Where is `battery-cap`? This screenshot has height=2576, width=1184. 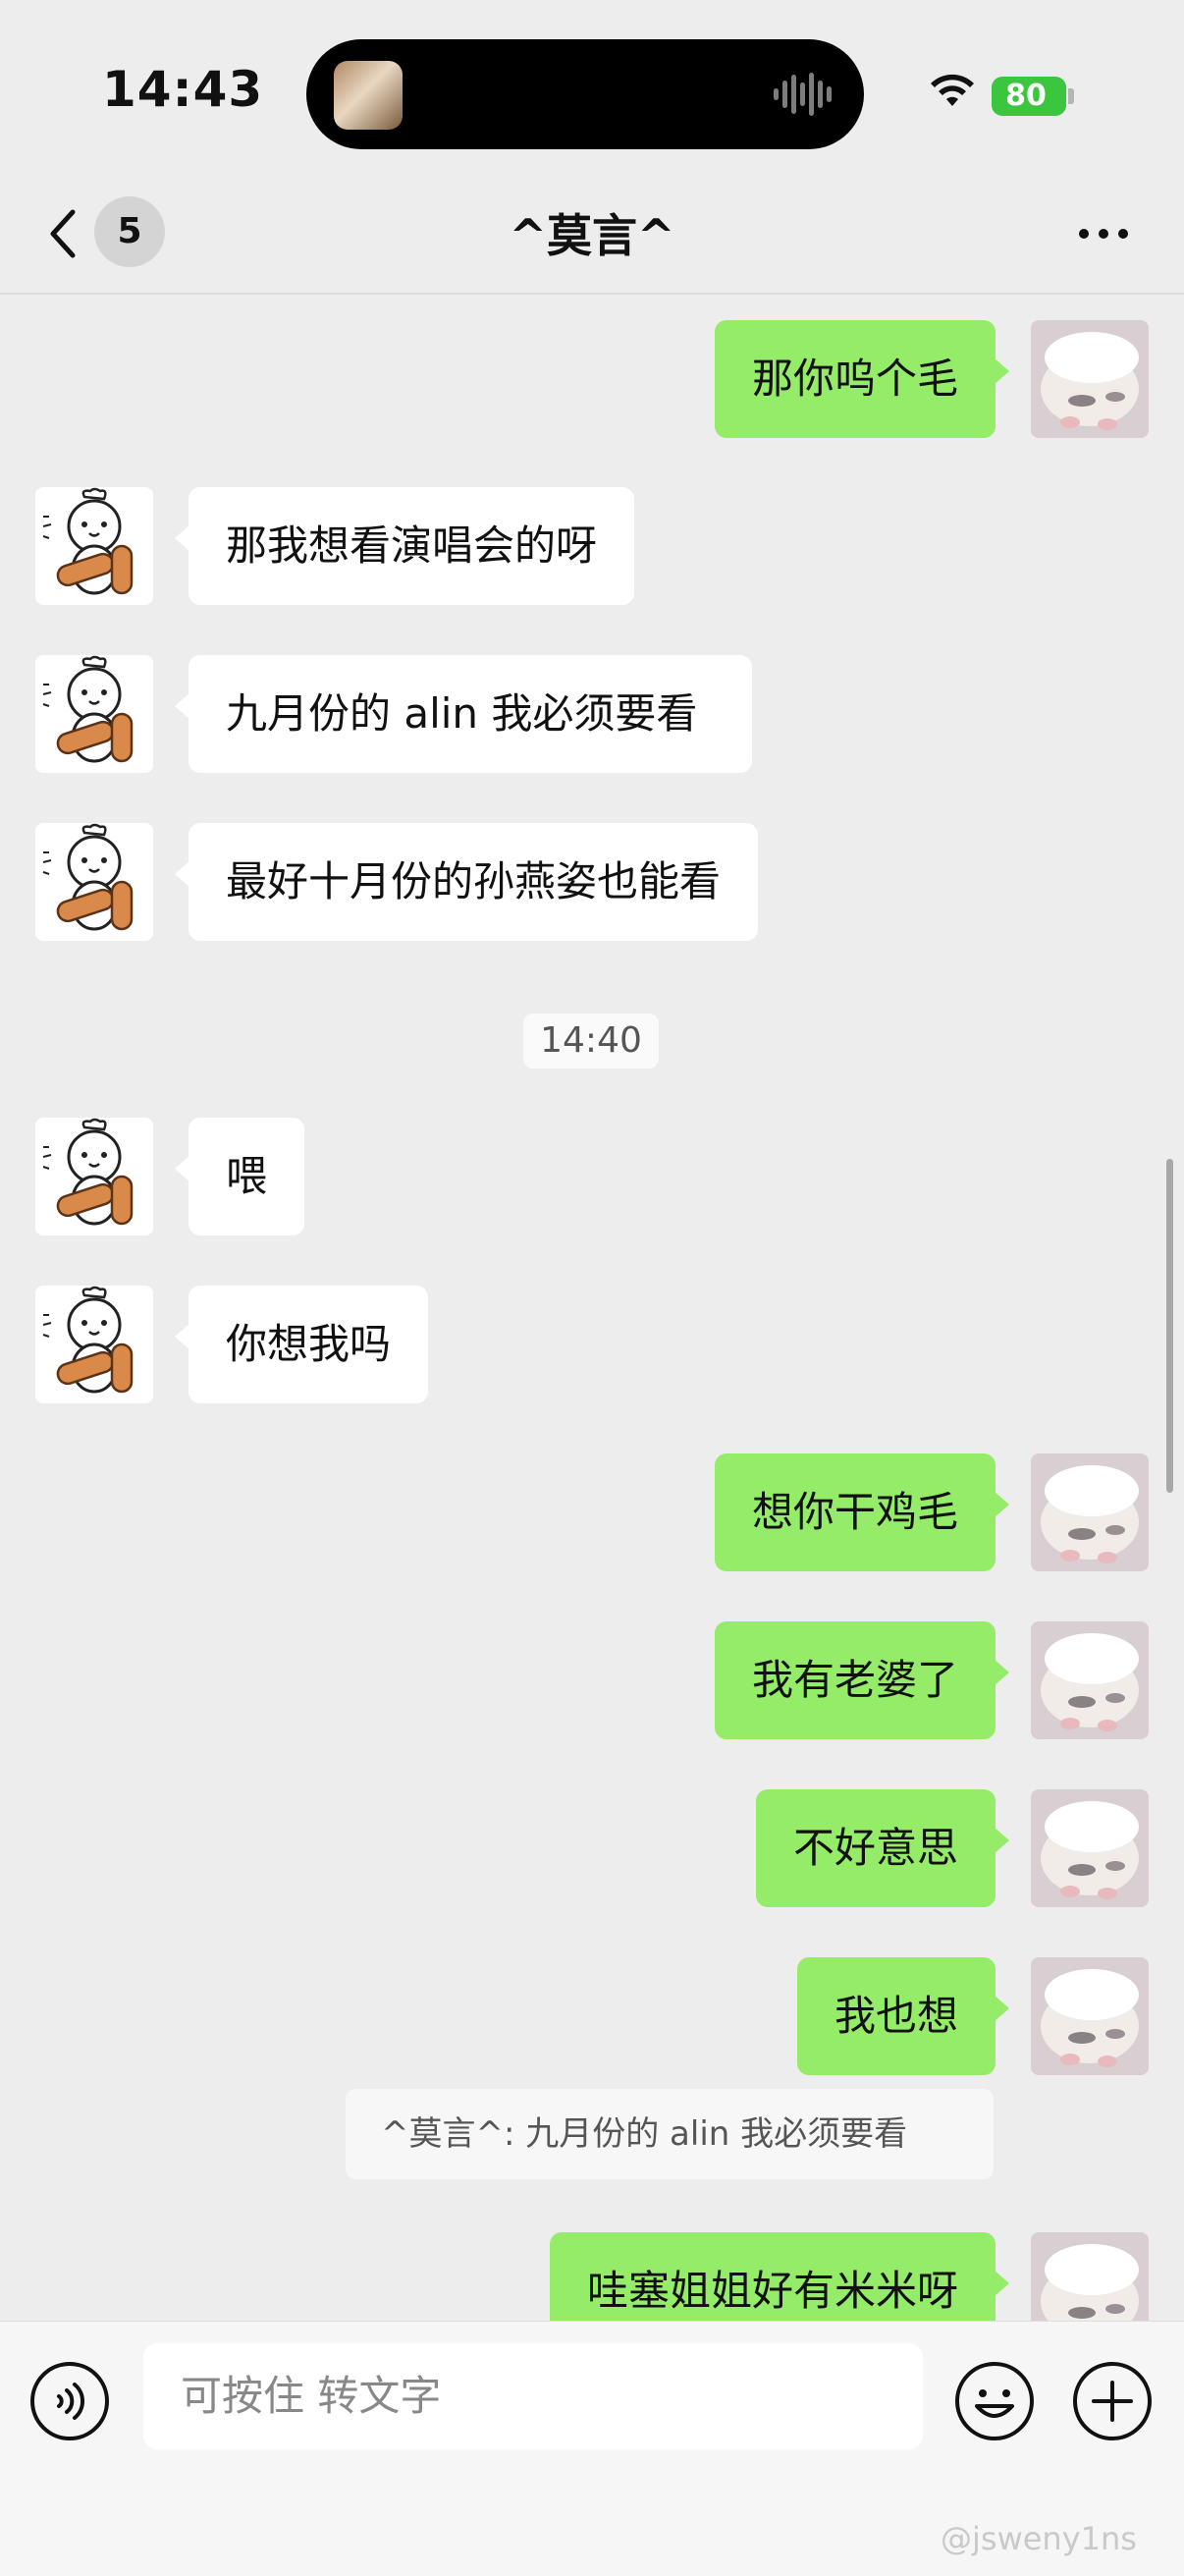 battery-cap is located at coordinates (1071, 96).